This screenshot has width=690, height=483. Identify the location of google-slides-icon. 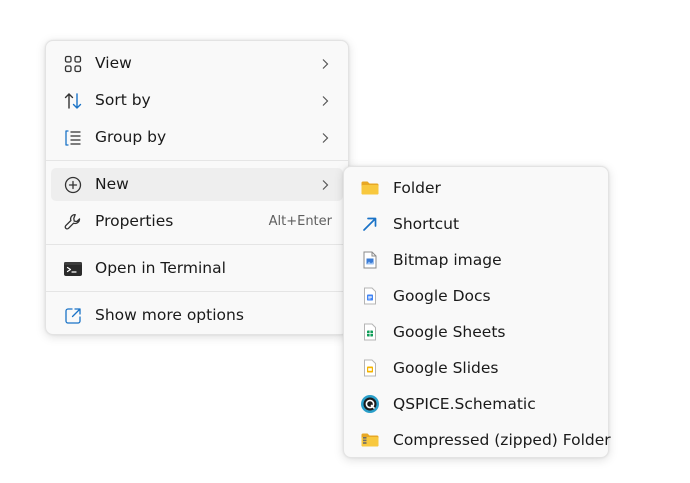
(370, 368).